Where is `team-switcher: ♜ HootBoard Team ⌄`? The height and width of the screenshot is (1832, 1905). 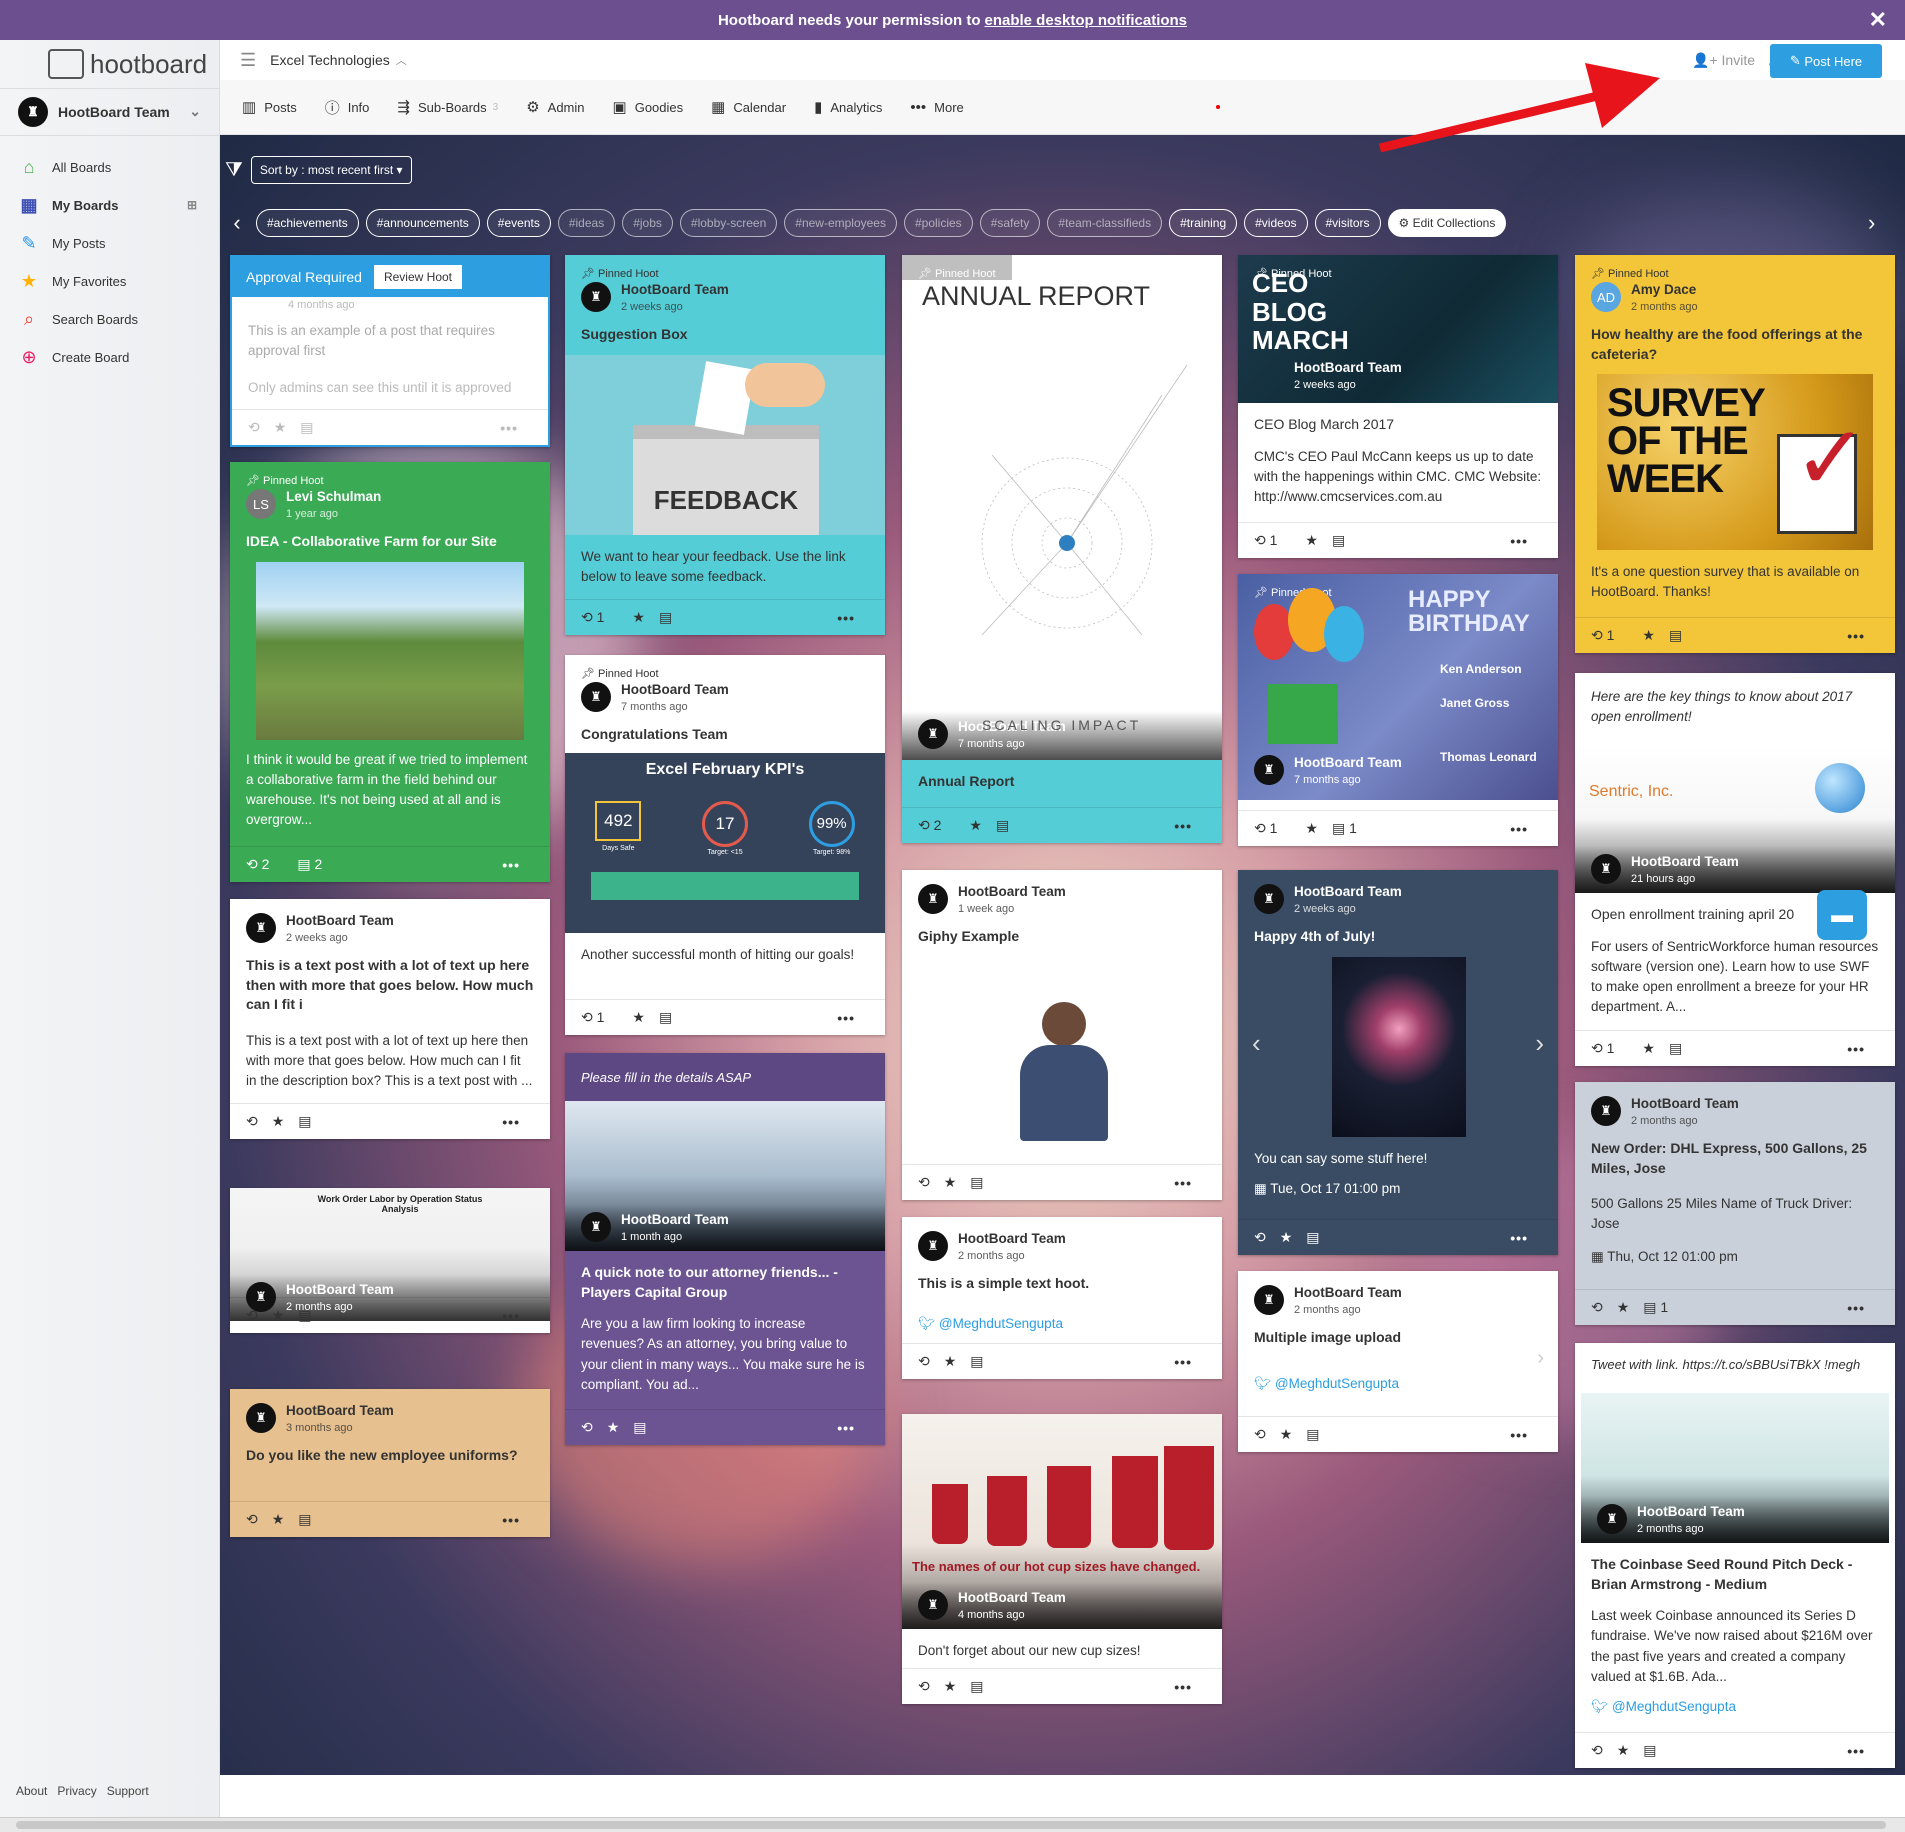 team-switcher: ♜ HootBoard Team ⌄ is located at coordinates (109, 112).